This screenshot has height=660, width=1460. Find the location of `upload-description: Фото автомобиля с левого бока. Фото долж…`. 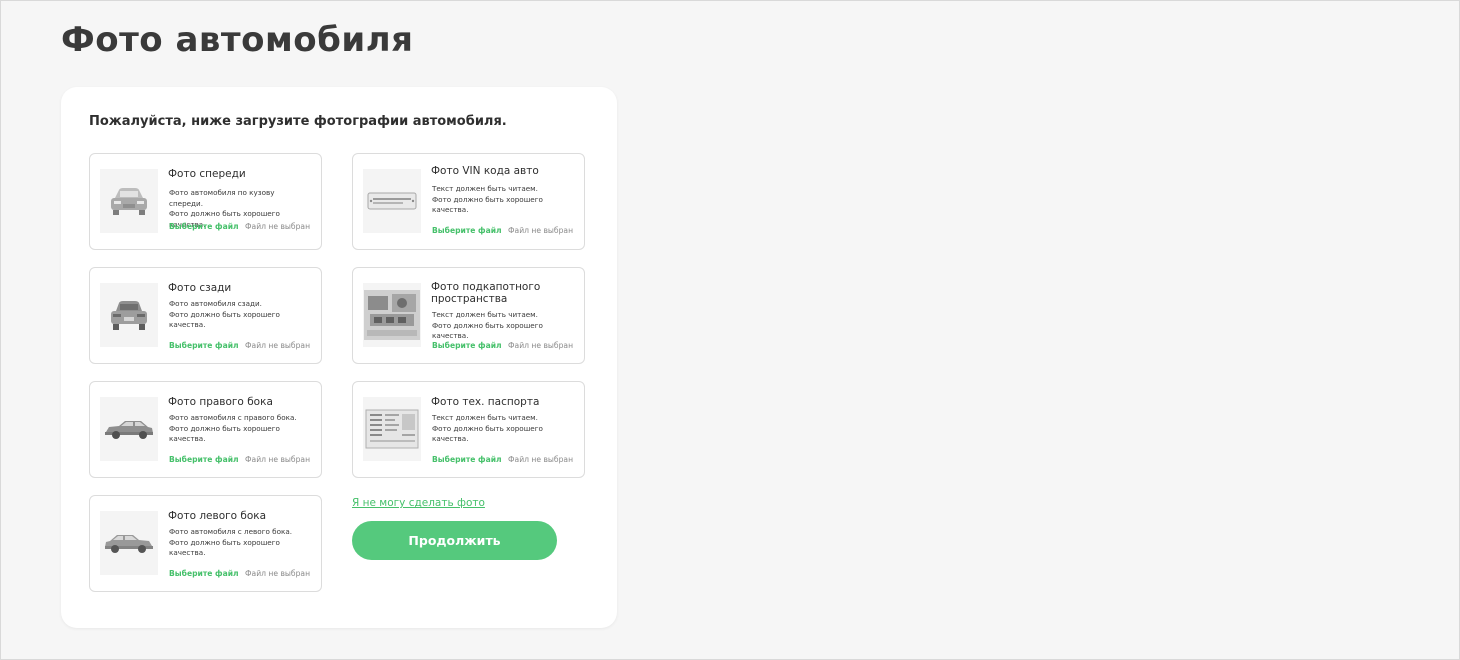

upload-description: Фото автомобиля с левого бока. Фото долж… is located at coordinates (231, 542).